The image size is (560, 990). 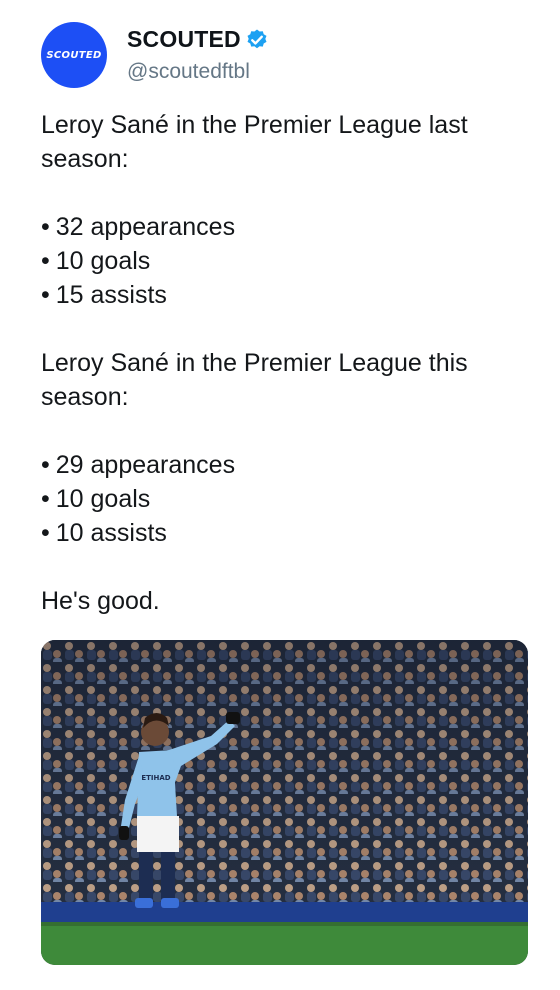 I want to click on stat-last-appearances: 32 appearances, so click(x=286, y=227).